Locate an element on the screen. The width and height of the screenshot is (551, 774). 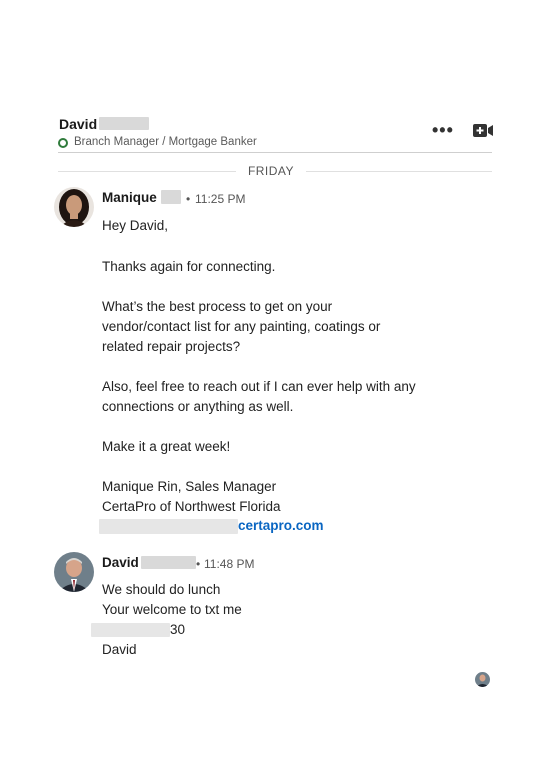
online-status-icon is located at coordinates (63, 143).